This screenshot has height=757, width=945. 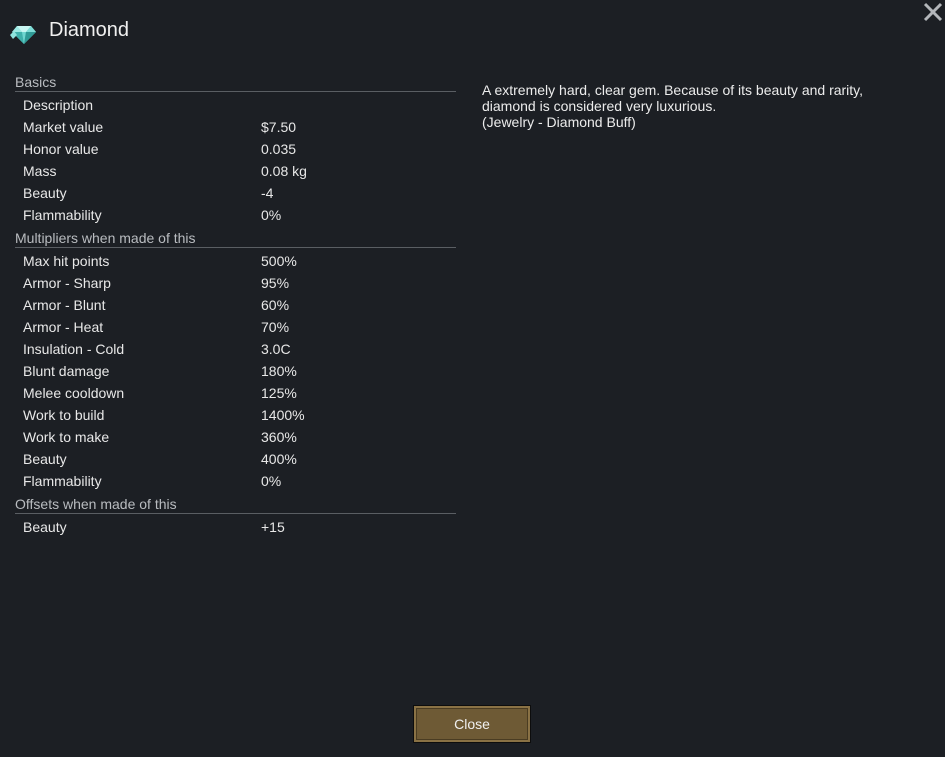 I want to click on stat-value: 70%, so click(x=275, y=327).